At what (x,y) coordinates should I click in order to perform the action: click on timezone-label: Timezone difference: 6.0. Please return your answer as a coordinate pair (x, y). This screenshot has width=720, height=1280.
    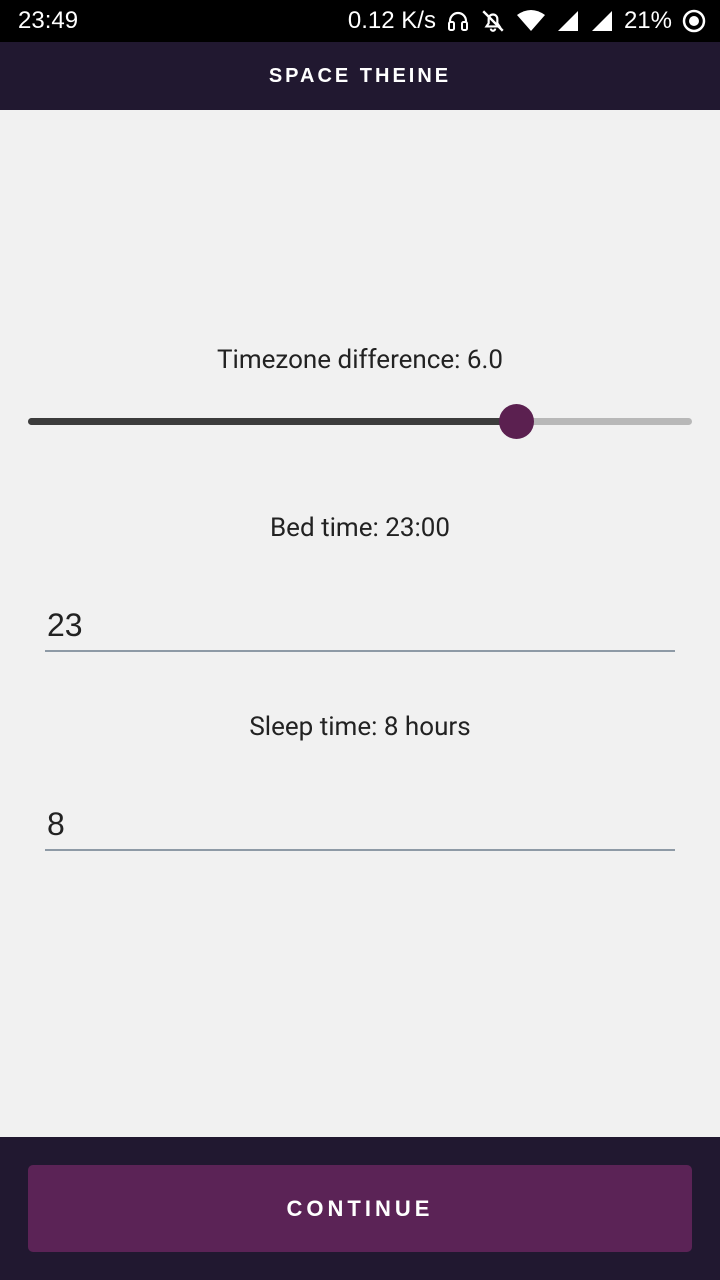
    Looking at the image, I should click on (360, 360).